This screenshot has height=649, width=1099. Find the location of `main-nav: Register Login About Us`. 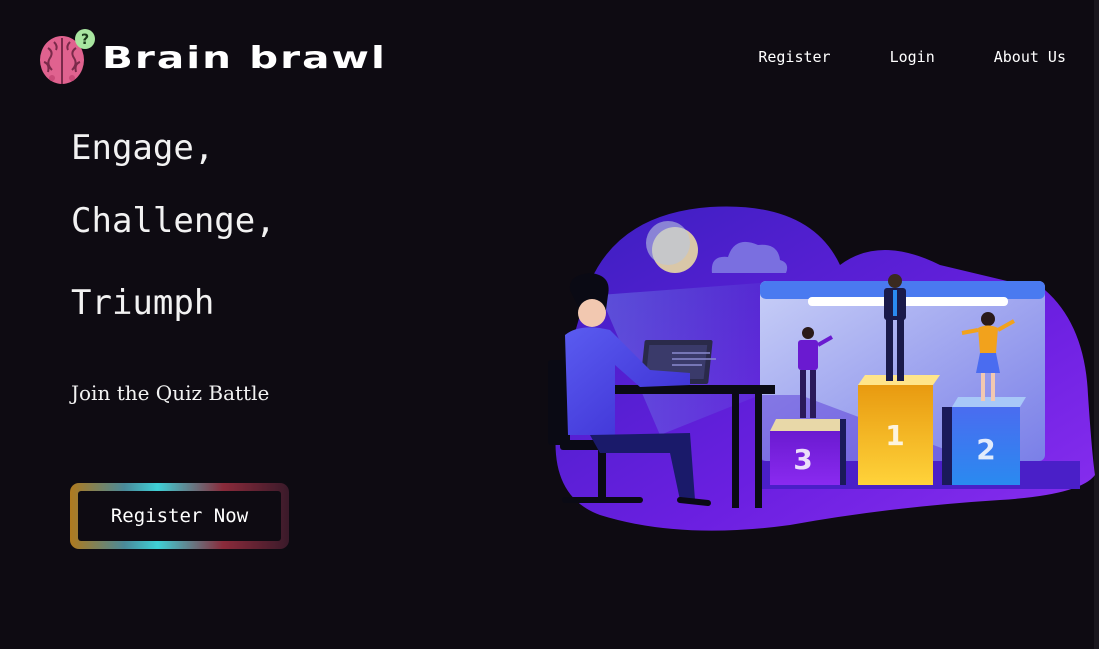

main-nav: Register Login About Us is located at coordinates (912, 57).